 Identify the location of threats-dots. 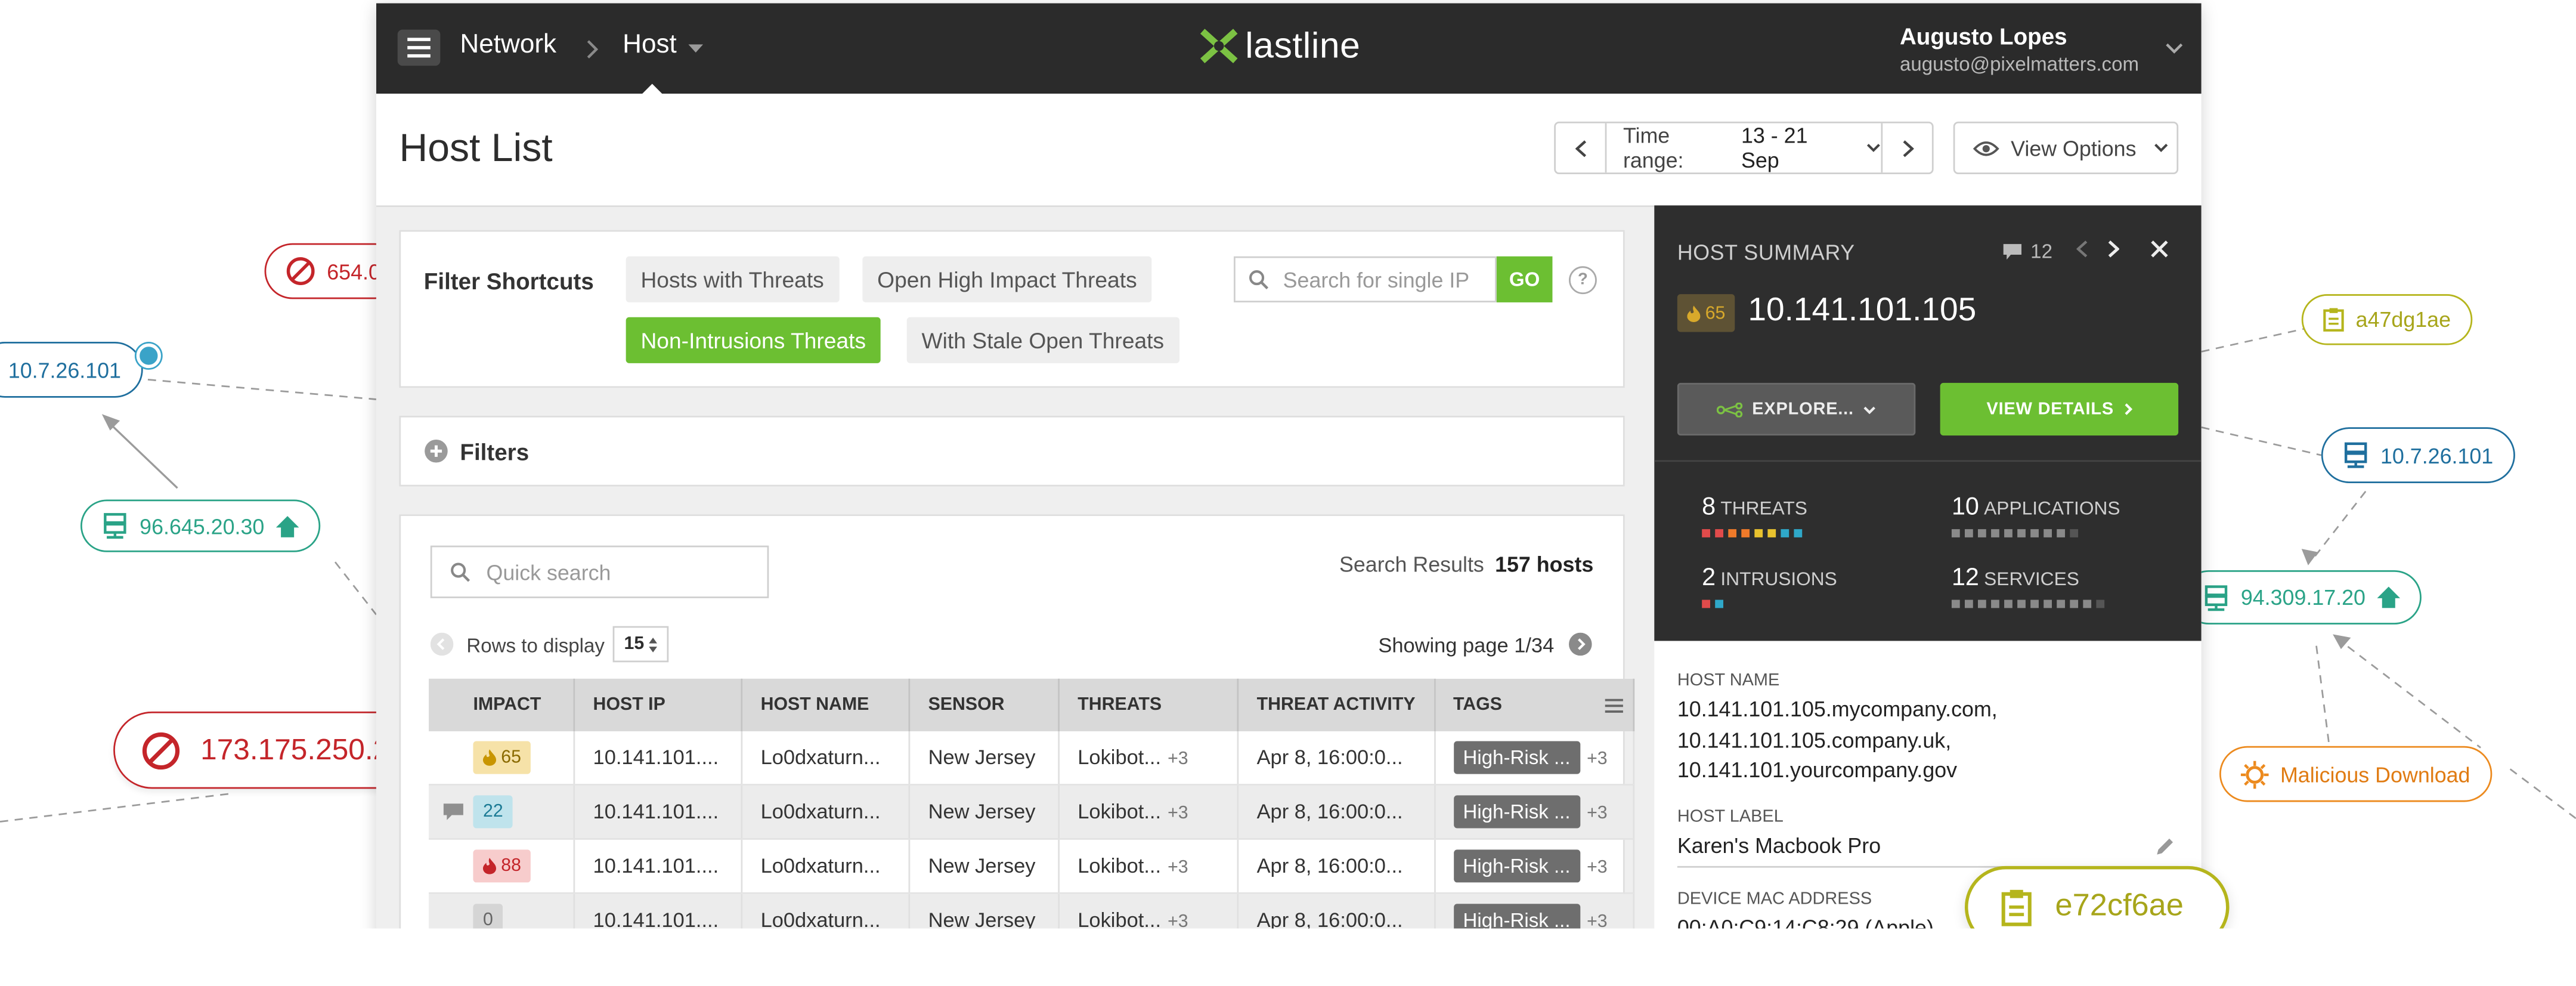
(1754, 533).